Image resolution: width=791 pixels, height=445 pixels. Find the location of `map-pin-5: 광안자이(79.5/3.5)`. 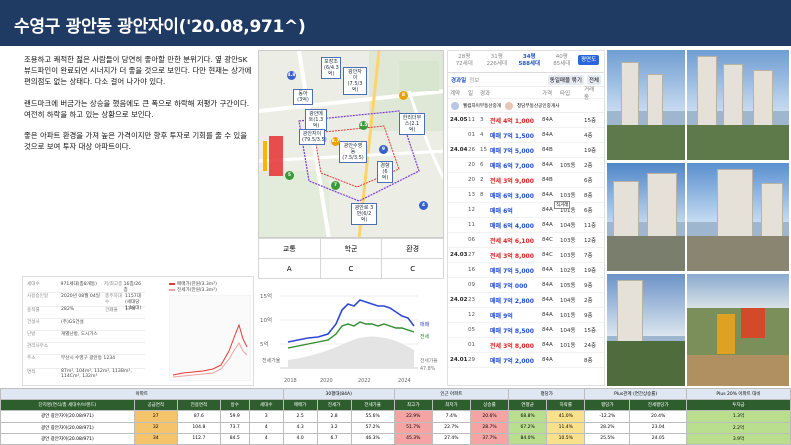

map-pin-5: 광안자이(79.5/3.5) is located at coordinates (313, 137).